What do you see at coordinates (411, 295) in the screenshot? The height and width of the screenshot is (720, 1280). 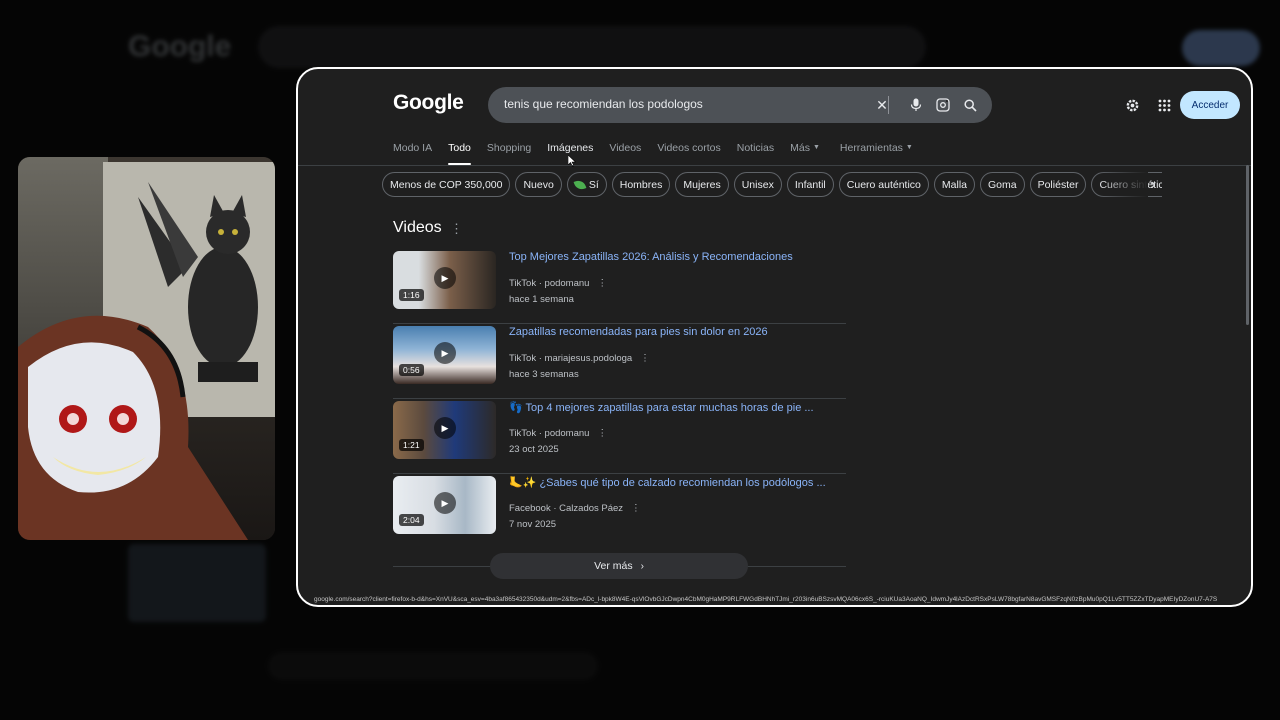 I see `video-duration: 1:16` at bounding box center [411, 295].